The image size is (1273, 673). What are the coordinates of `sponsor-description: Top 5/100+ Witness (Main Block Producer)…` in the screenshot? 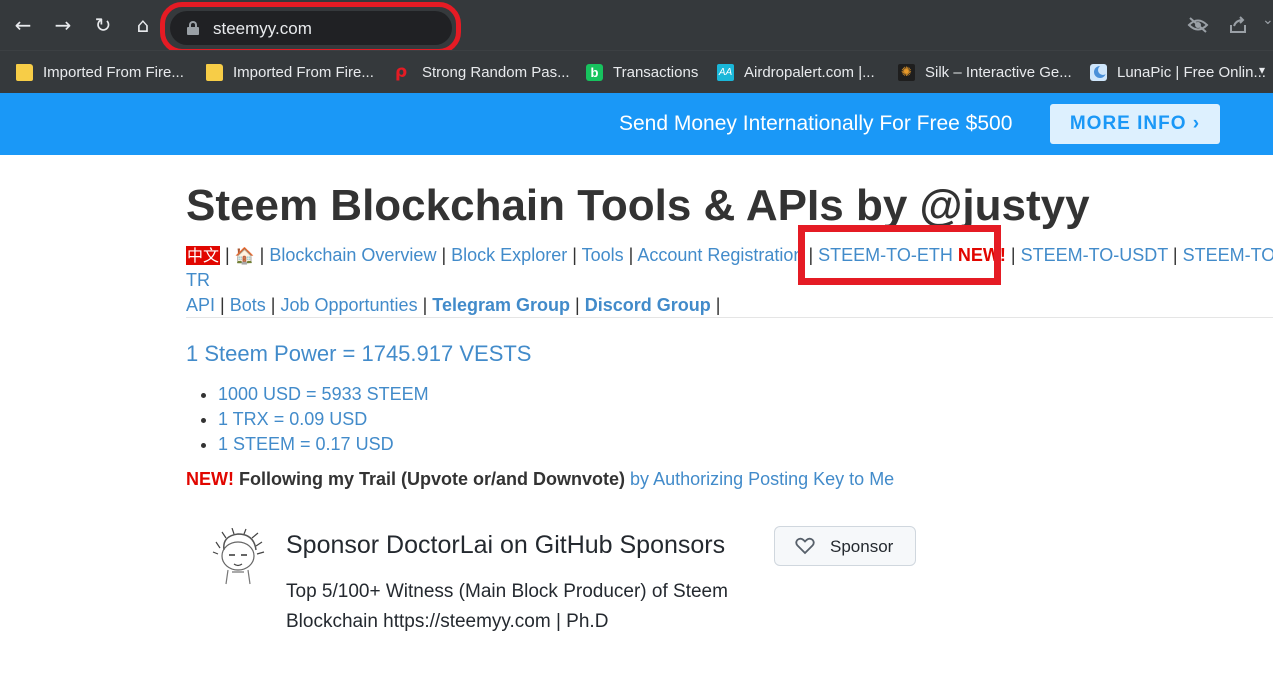 It's located at (507, 606).